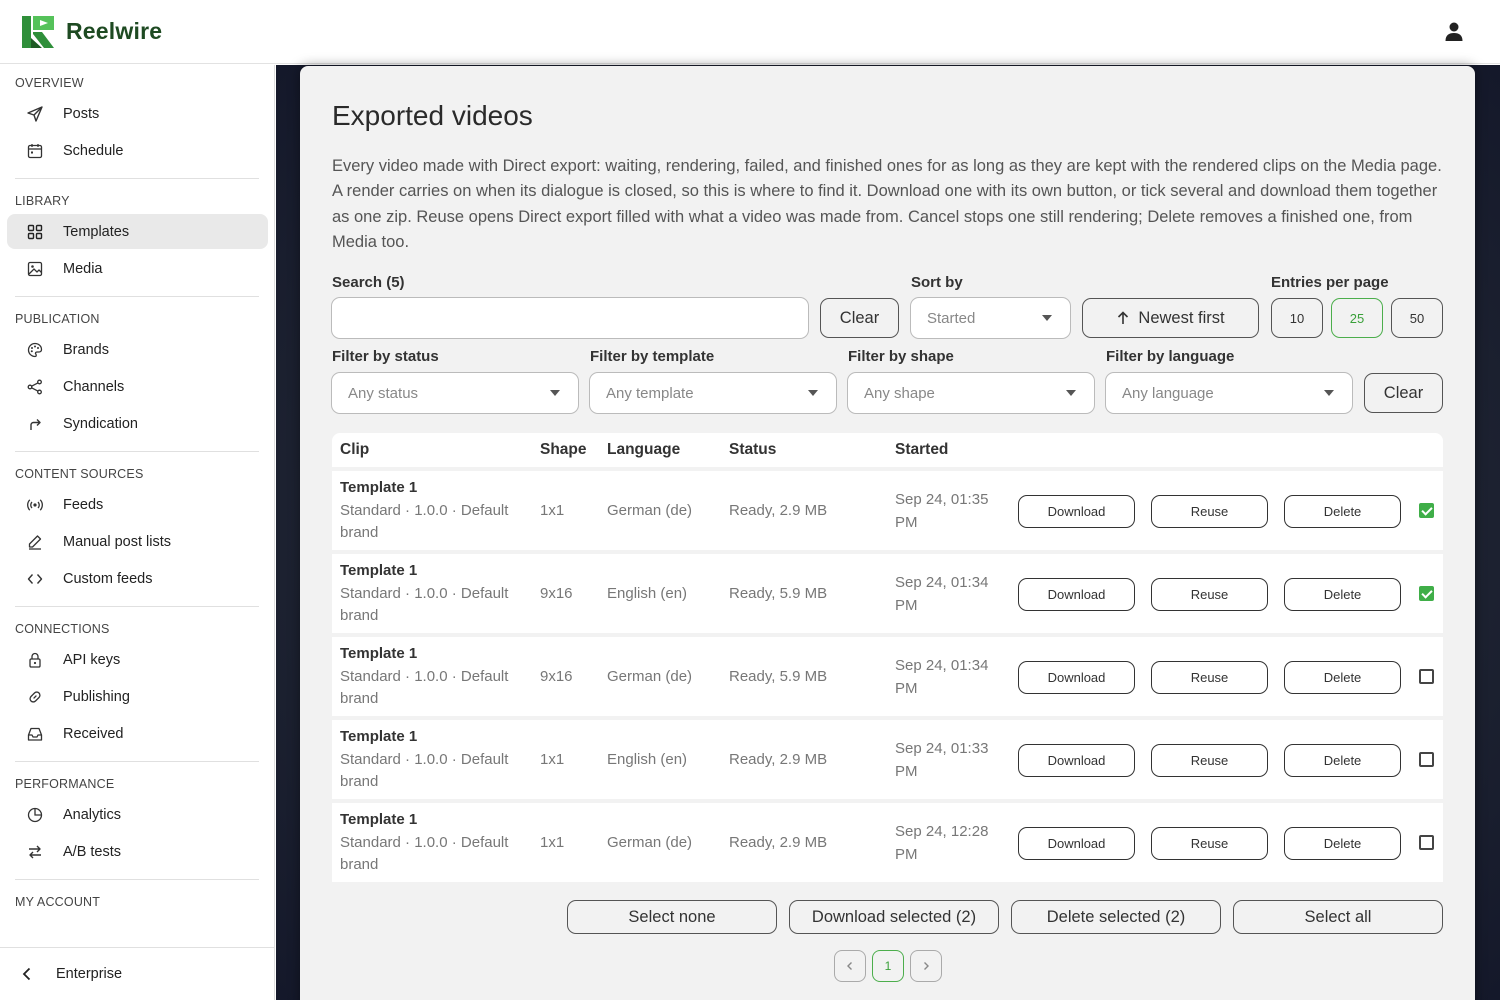 This screenshot has height=1000, width=1500. What do you see at coordinates (937, 282) in the screenshot?
I see `sort-label: Sort by` at bounding box center [937, 282].